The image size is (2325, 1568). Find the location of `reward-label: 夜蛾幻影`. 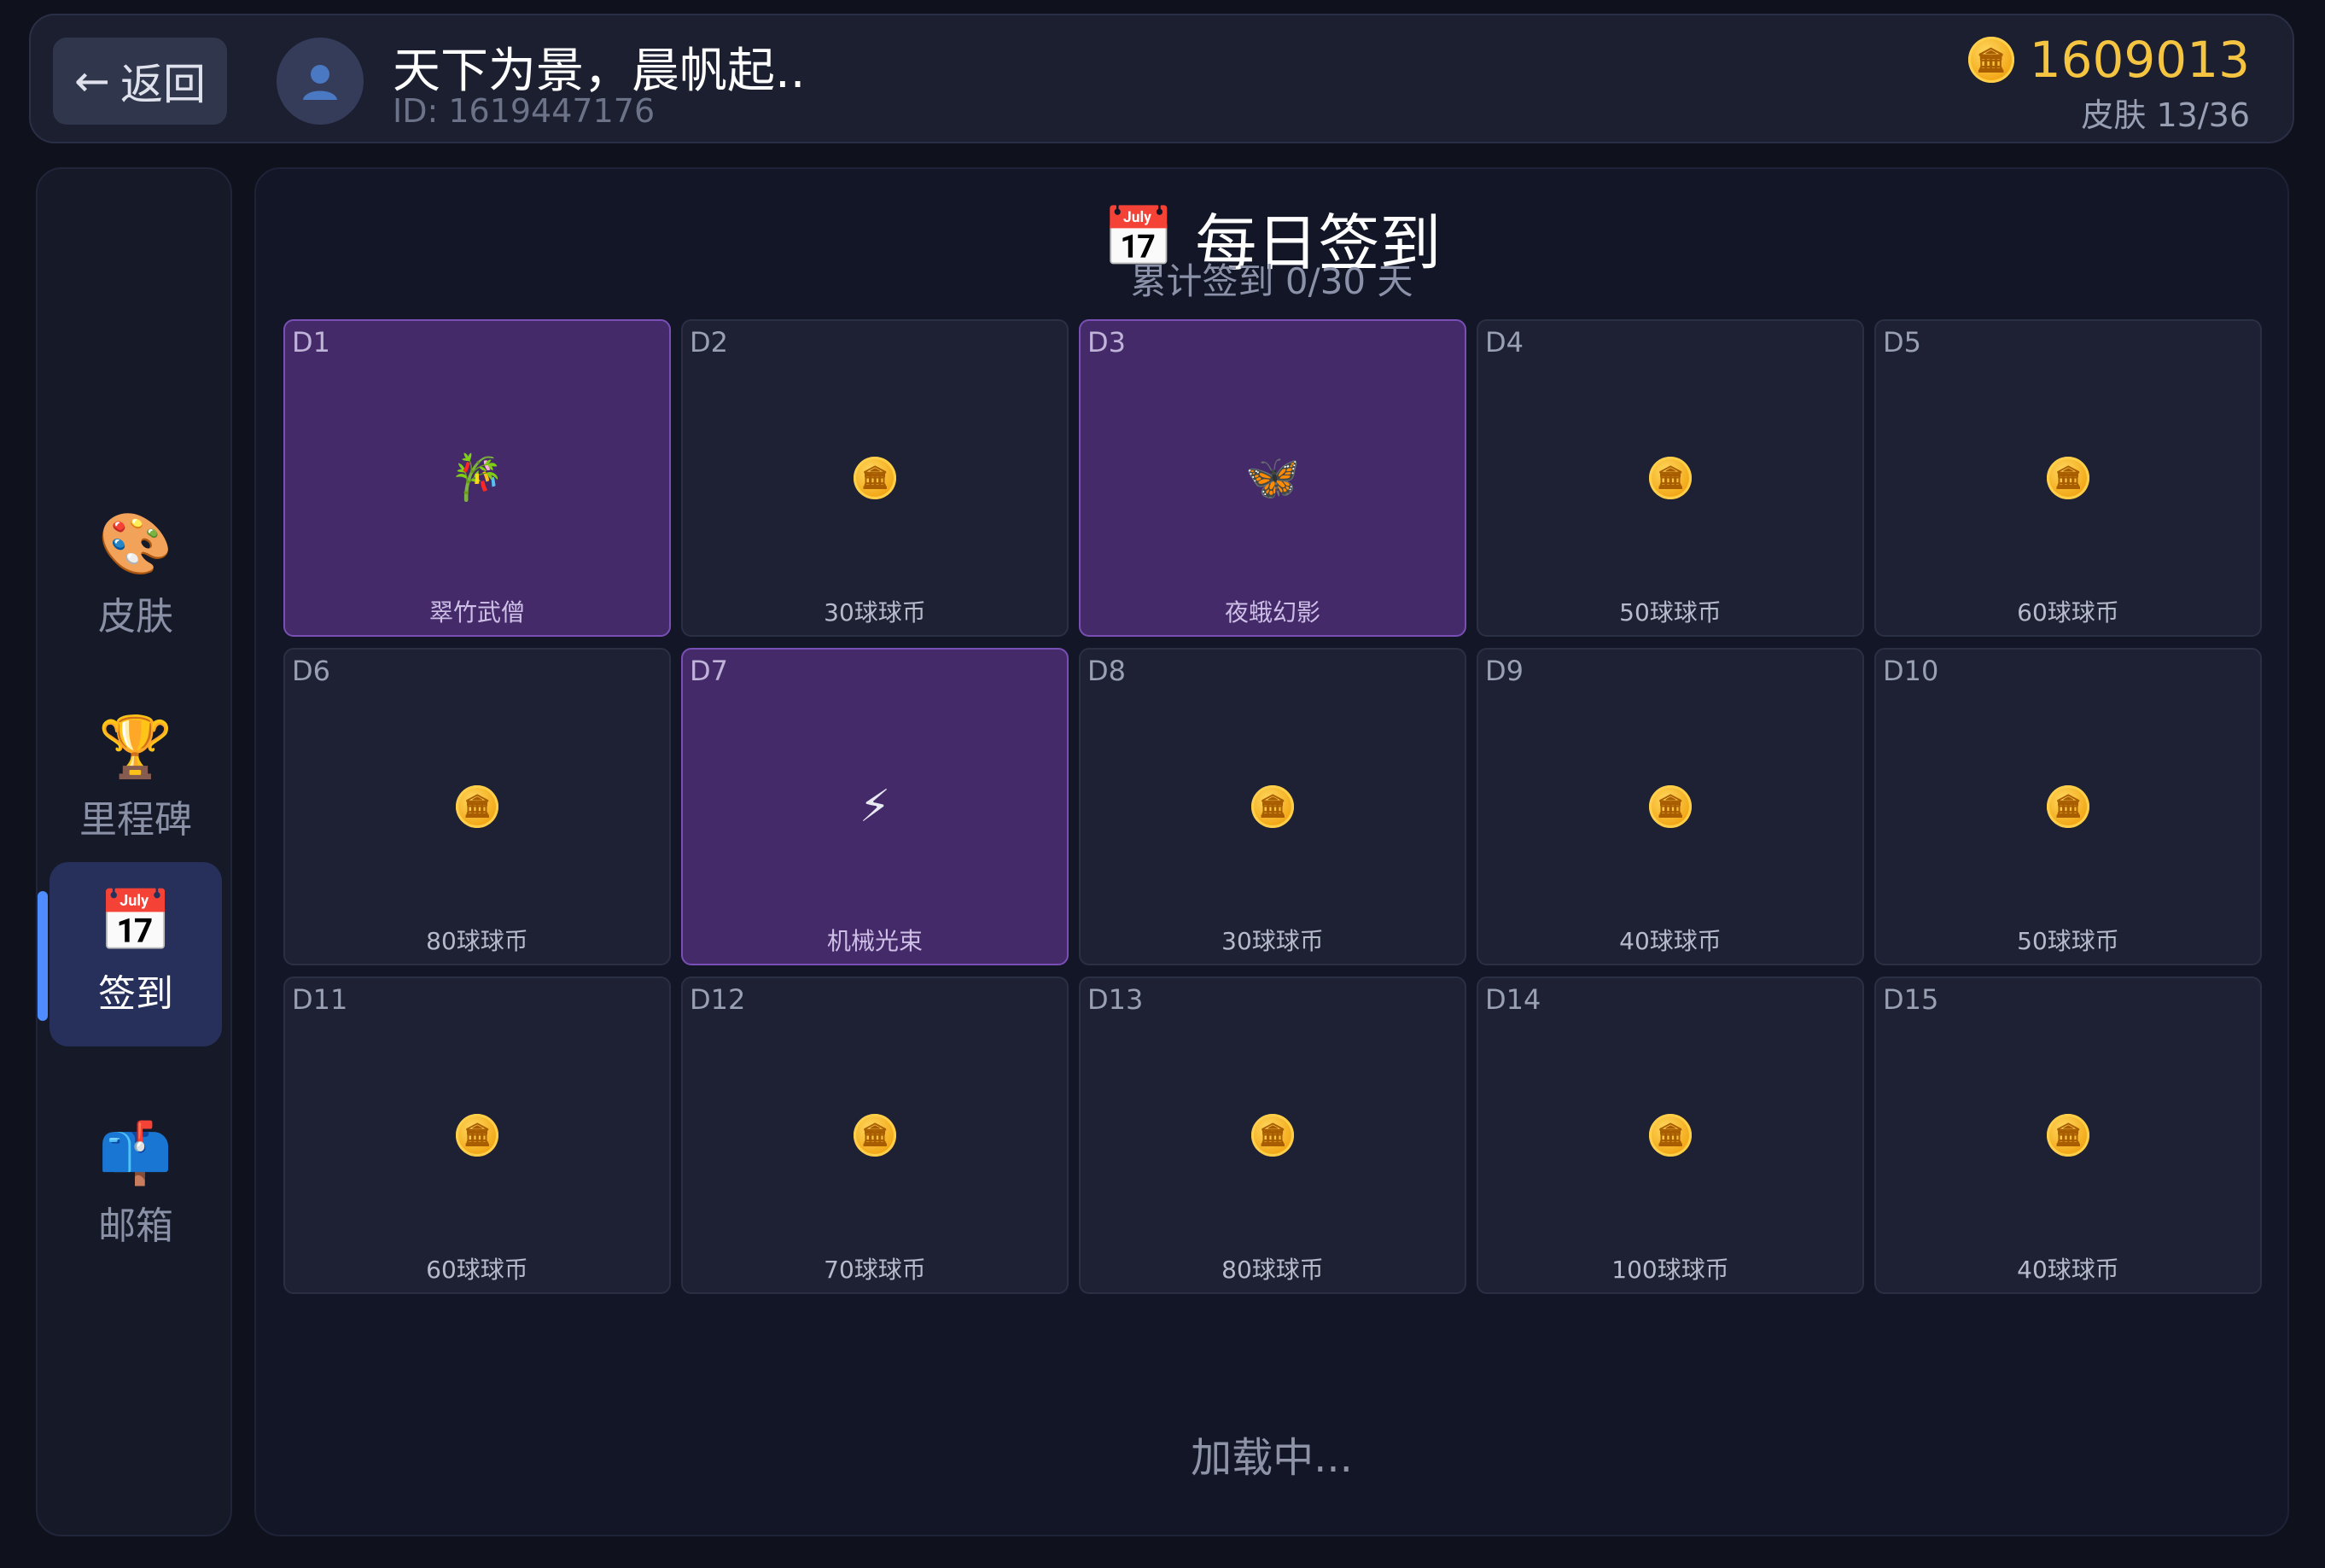

reward-label: 夜蛾幻影 is located at coordinates (1272, 612).